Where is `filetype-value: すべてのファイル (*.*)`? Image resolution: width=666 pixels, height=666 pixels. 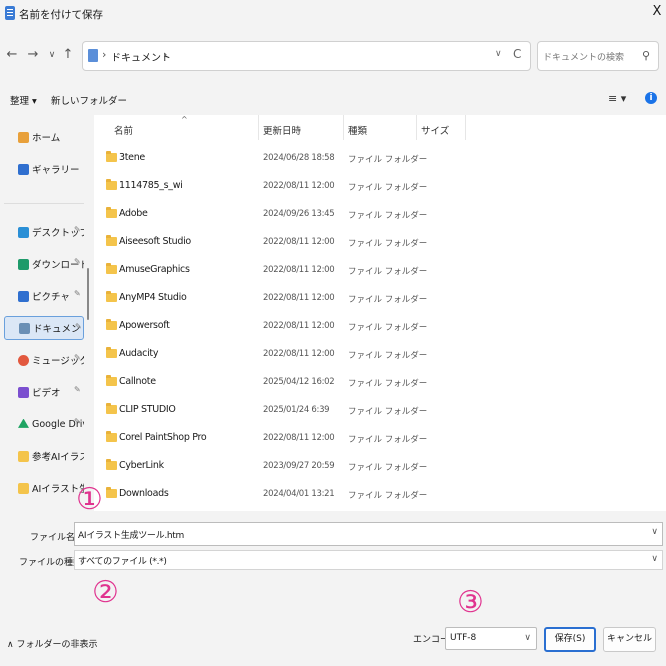 filetype-value: すべてのファイル (*.*) is located at coordinates (122, 560).